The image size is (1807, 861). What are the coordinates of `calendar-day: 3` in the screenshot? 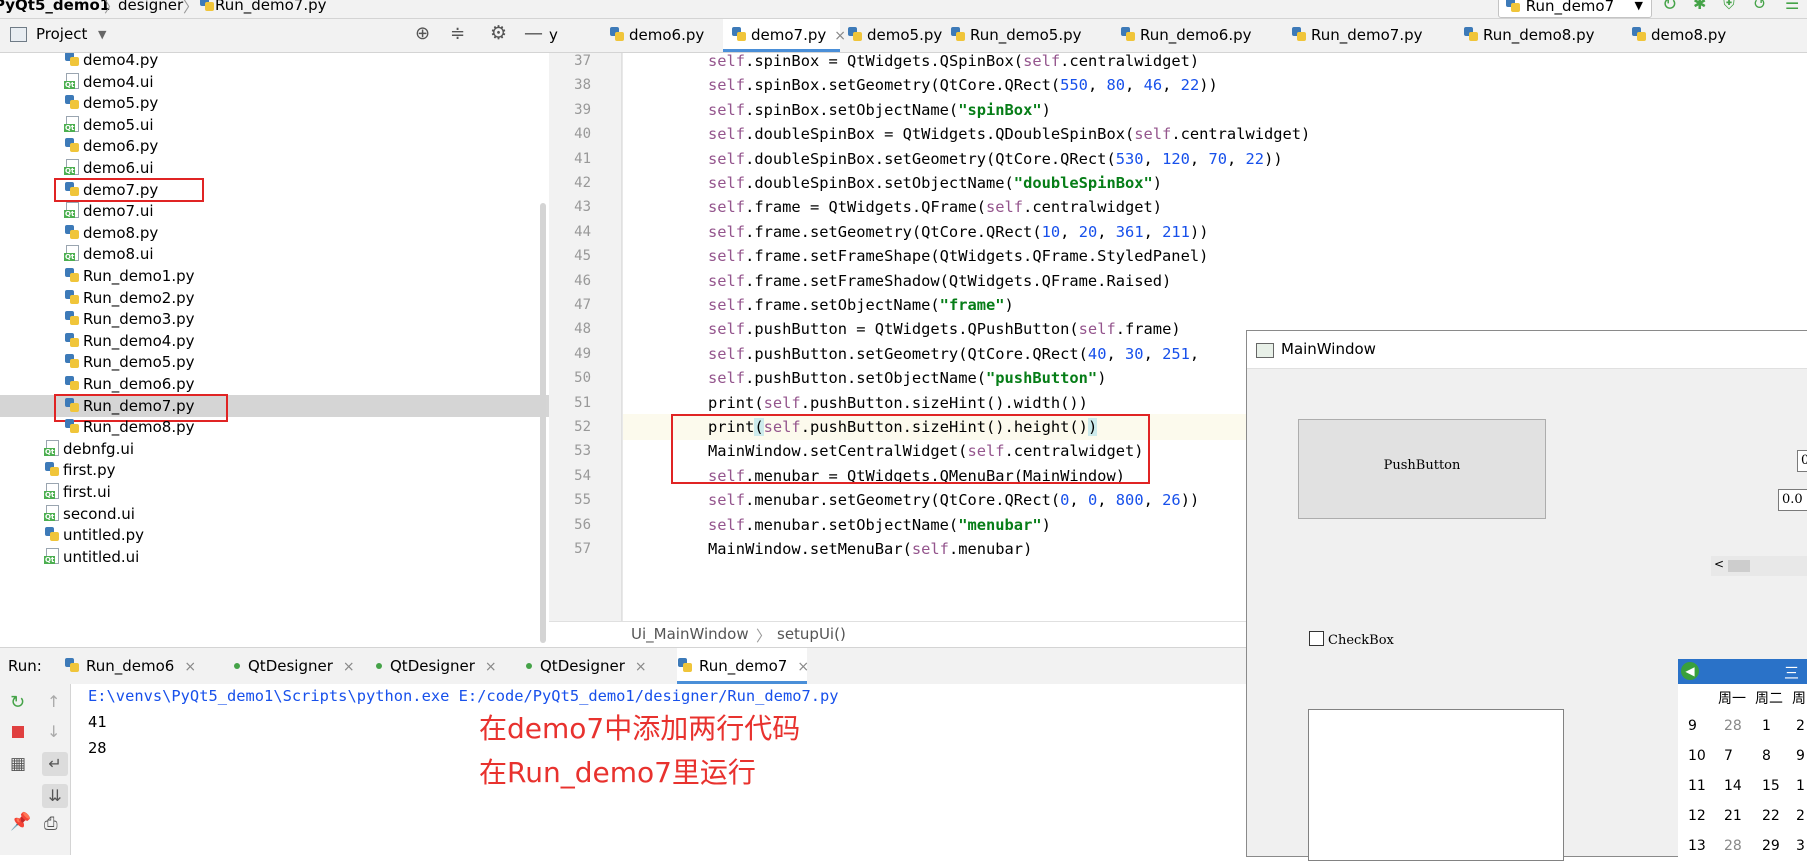 It's located at (1800, 846).